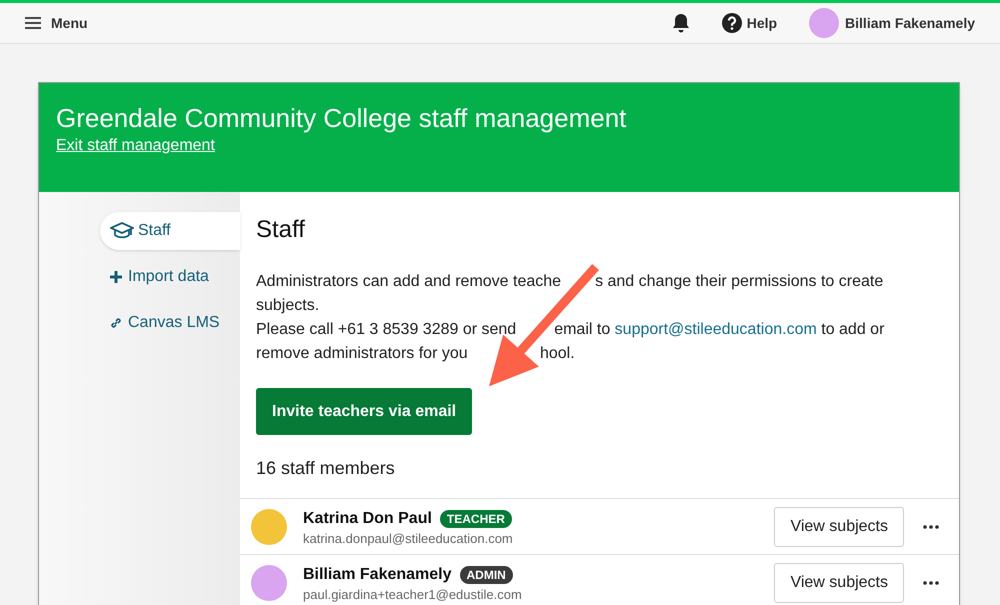 The image size is (1000, 605). What do you see at coordinates (715, 329) in the screenshot?
I see `support-email-link: support@stileeducation.com` at bounding box center [715, 329].